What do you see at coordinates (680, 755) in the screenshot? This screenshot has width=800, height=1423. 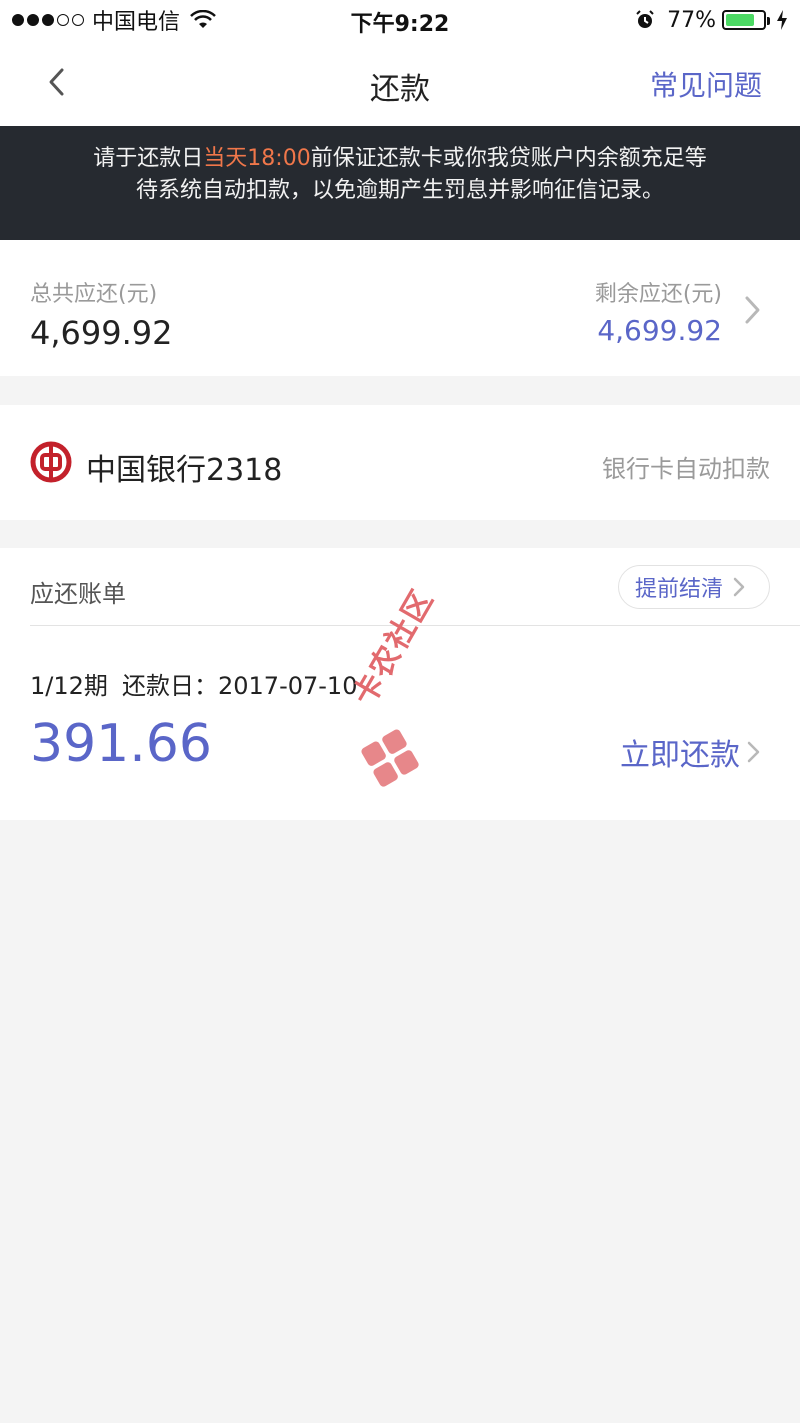 I see `pay-now-label: 立即还款` at bounding box center [680, 755].